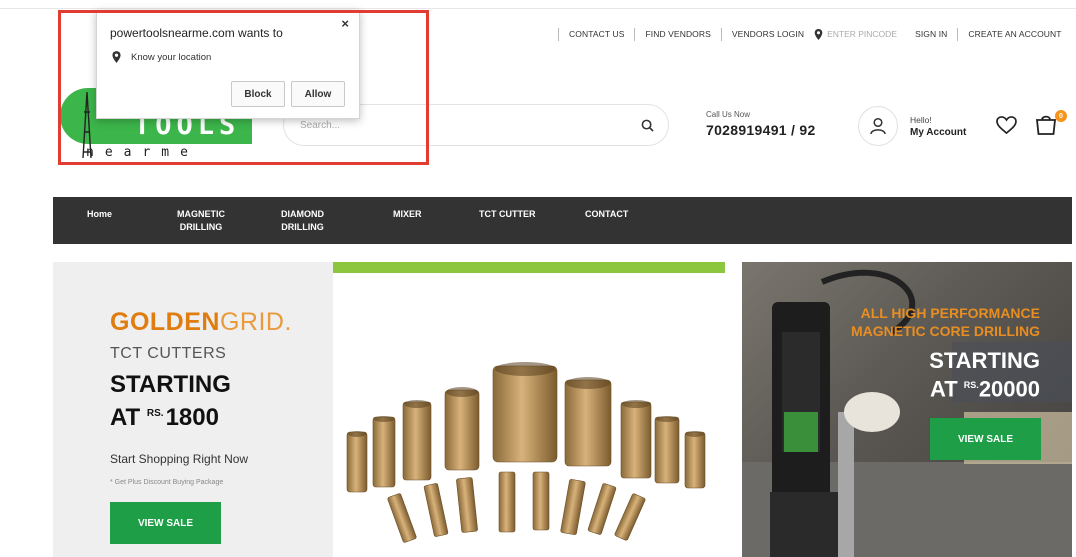 This screenshot has height=557, width=1076. I want to click on top-divider, so click(538, 8).